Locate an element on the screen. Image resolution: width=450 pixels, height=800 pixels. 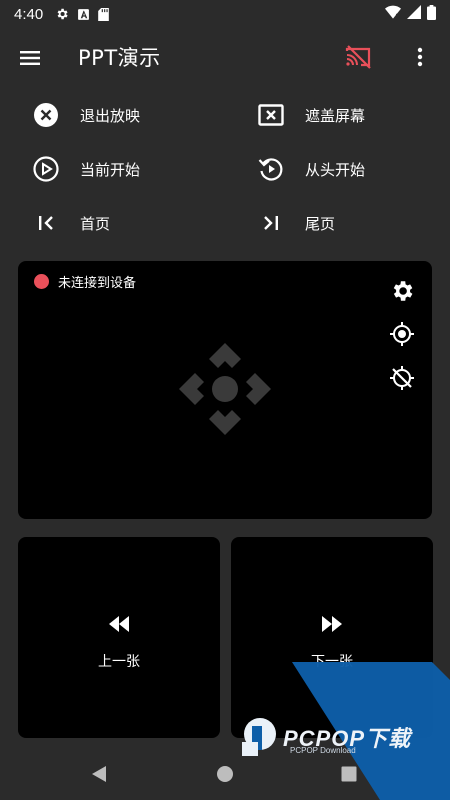
app-bar: PPT演示 is located at coordinates (225, 57).